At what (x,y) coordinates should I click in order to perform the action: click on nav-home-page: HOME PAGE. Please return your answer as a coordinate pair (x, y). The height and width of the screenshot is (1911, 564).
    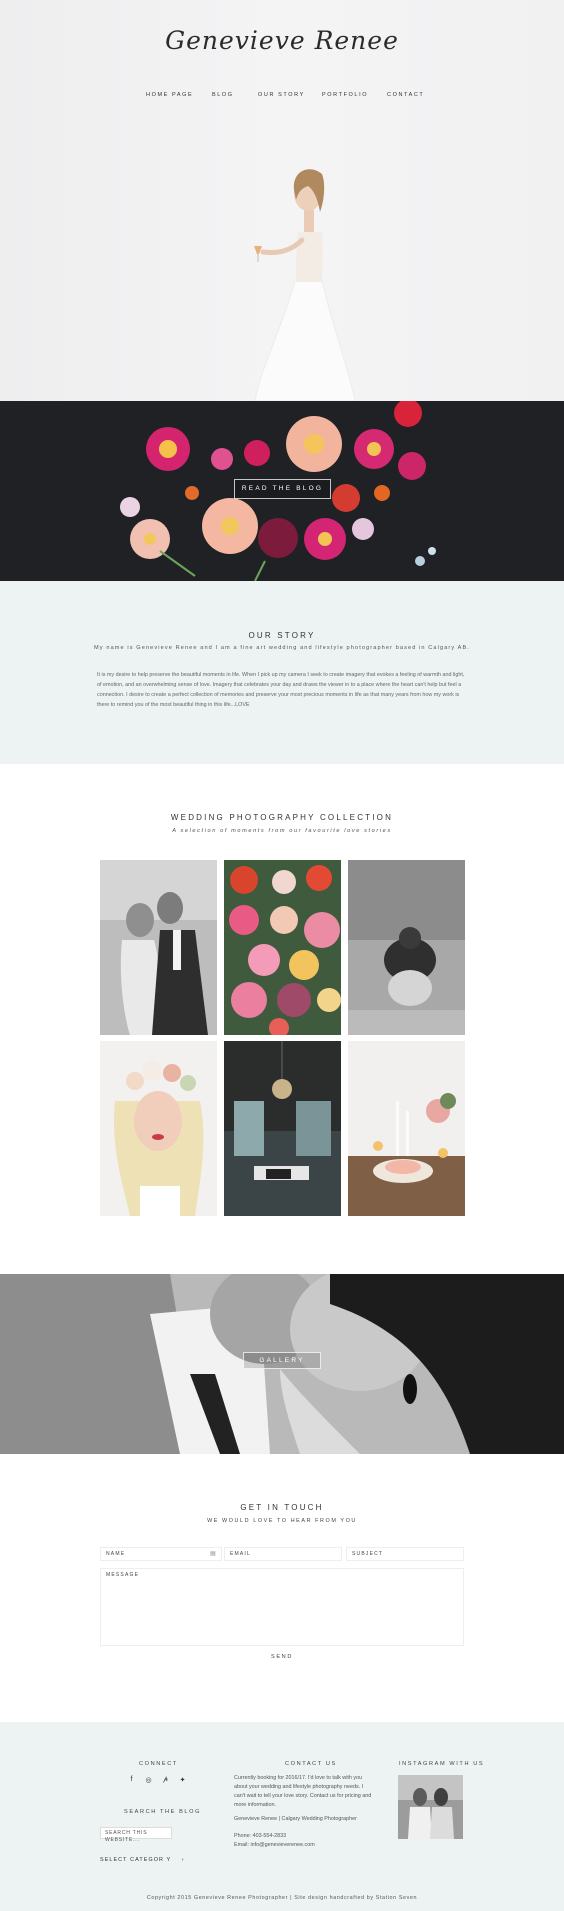
    Looking at the image, I should click on (169, 95).